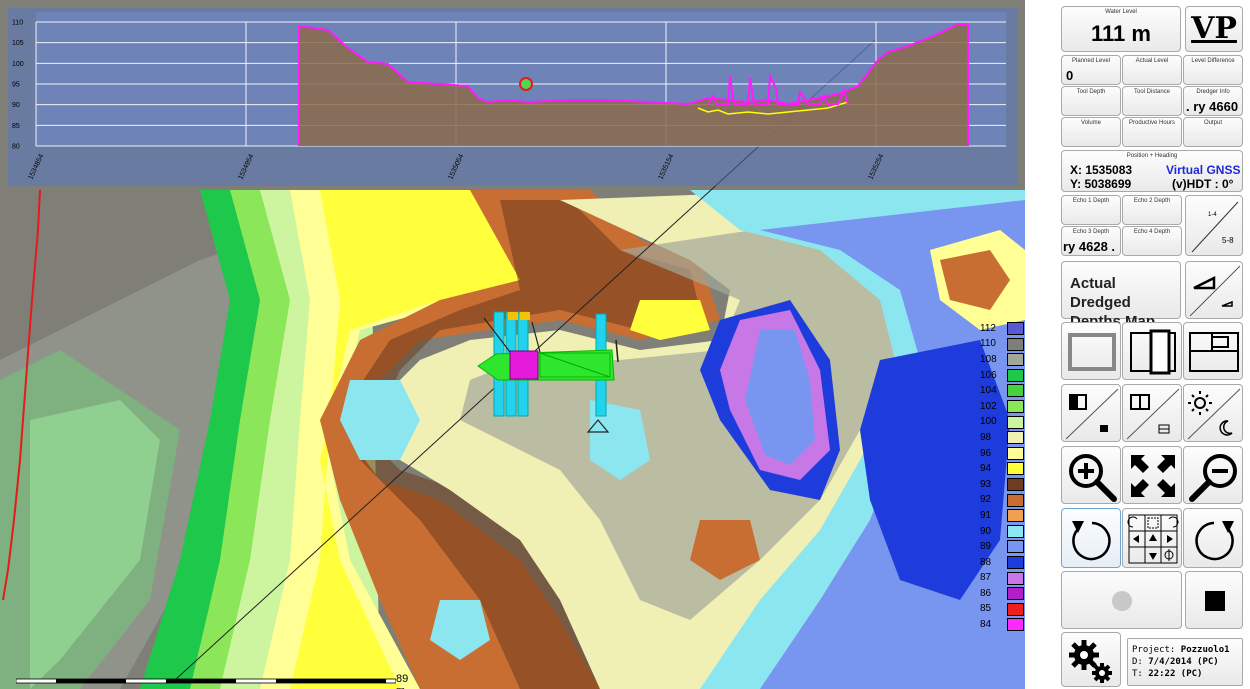  I want to click on gears-icon, so click(1090, 661).